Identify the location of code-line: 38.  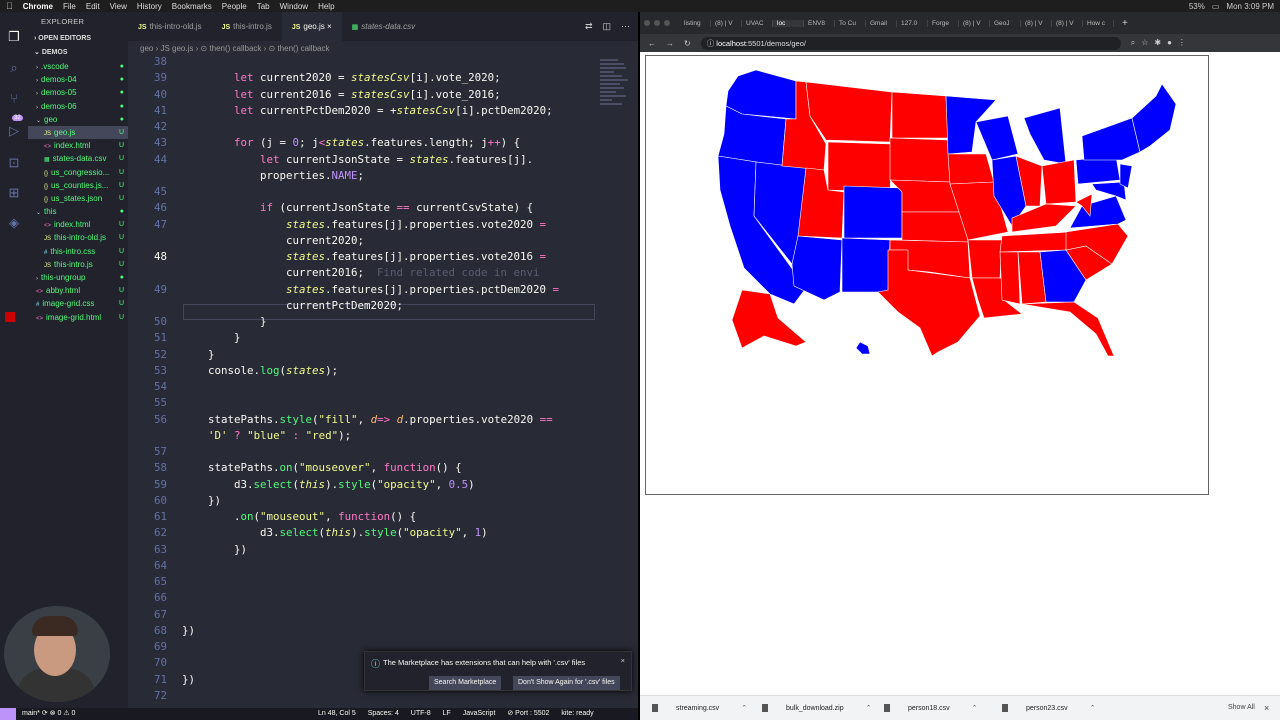
(363, 63).